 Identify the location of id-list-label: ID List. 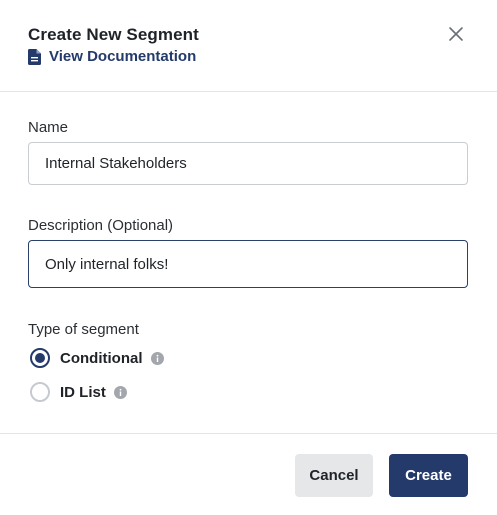
(83, 392).